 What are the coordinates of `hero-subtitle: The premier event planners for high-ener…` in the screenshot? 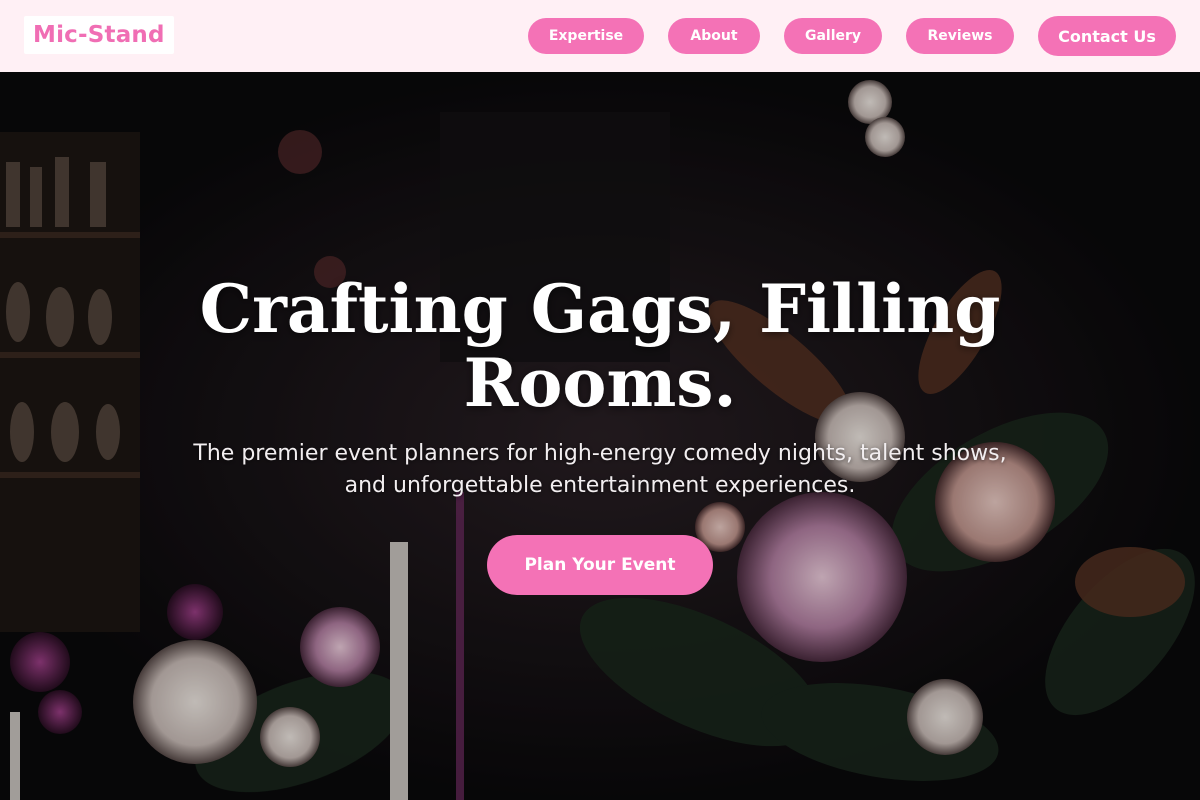 It's located at (600, 469).